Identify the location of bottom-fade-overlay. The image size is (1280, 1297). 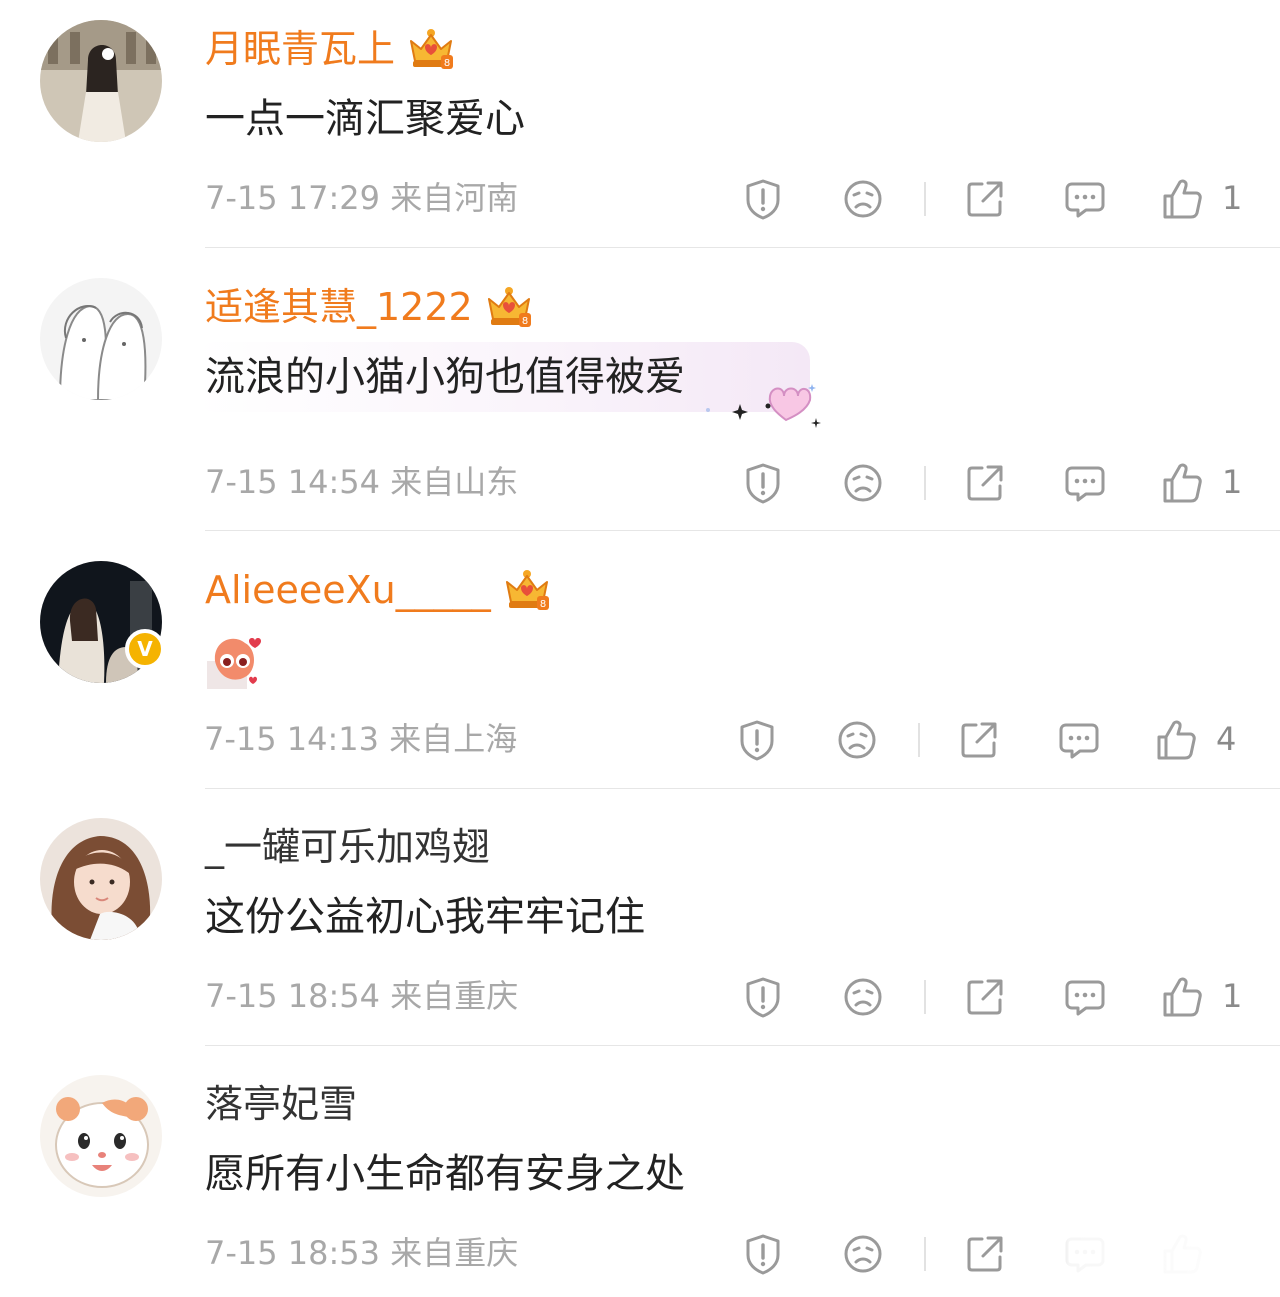
(1145, 1257).